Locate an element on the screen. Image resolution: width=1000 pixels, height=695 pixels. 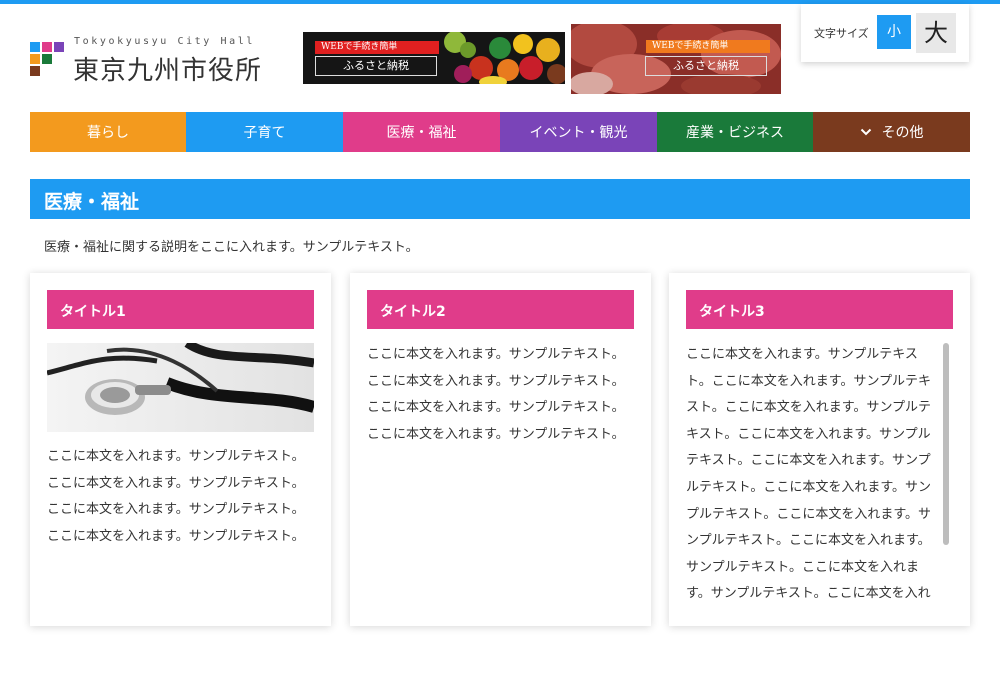
nav-item-sonota: その他 is located at coordinates (891, 132).